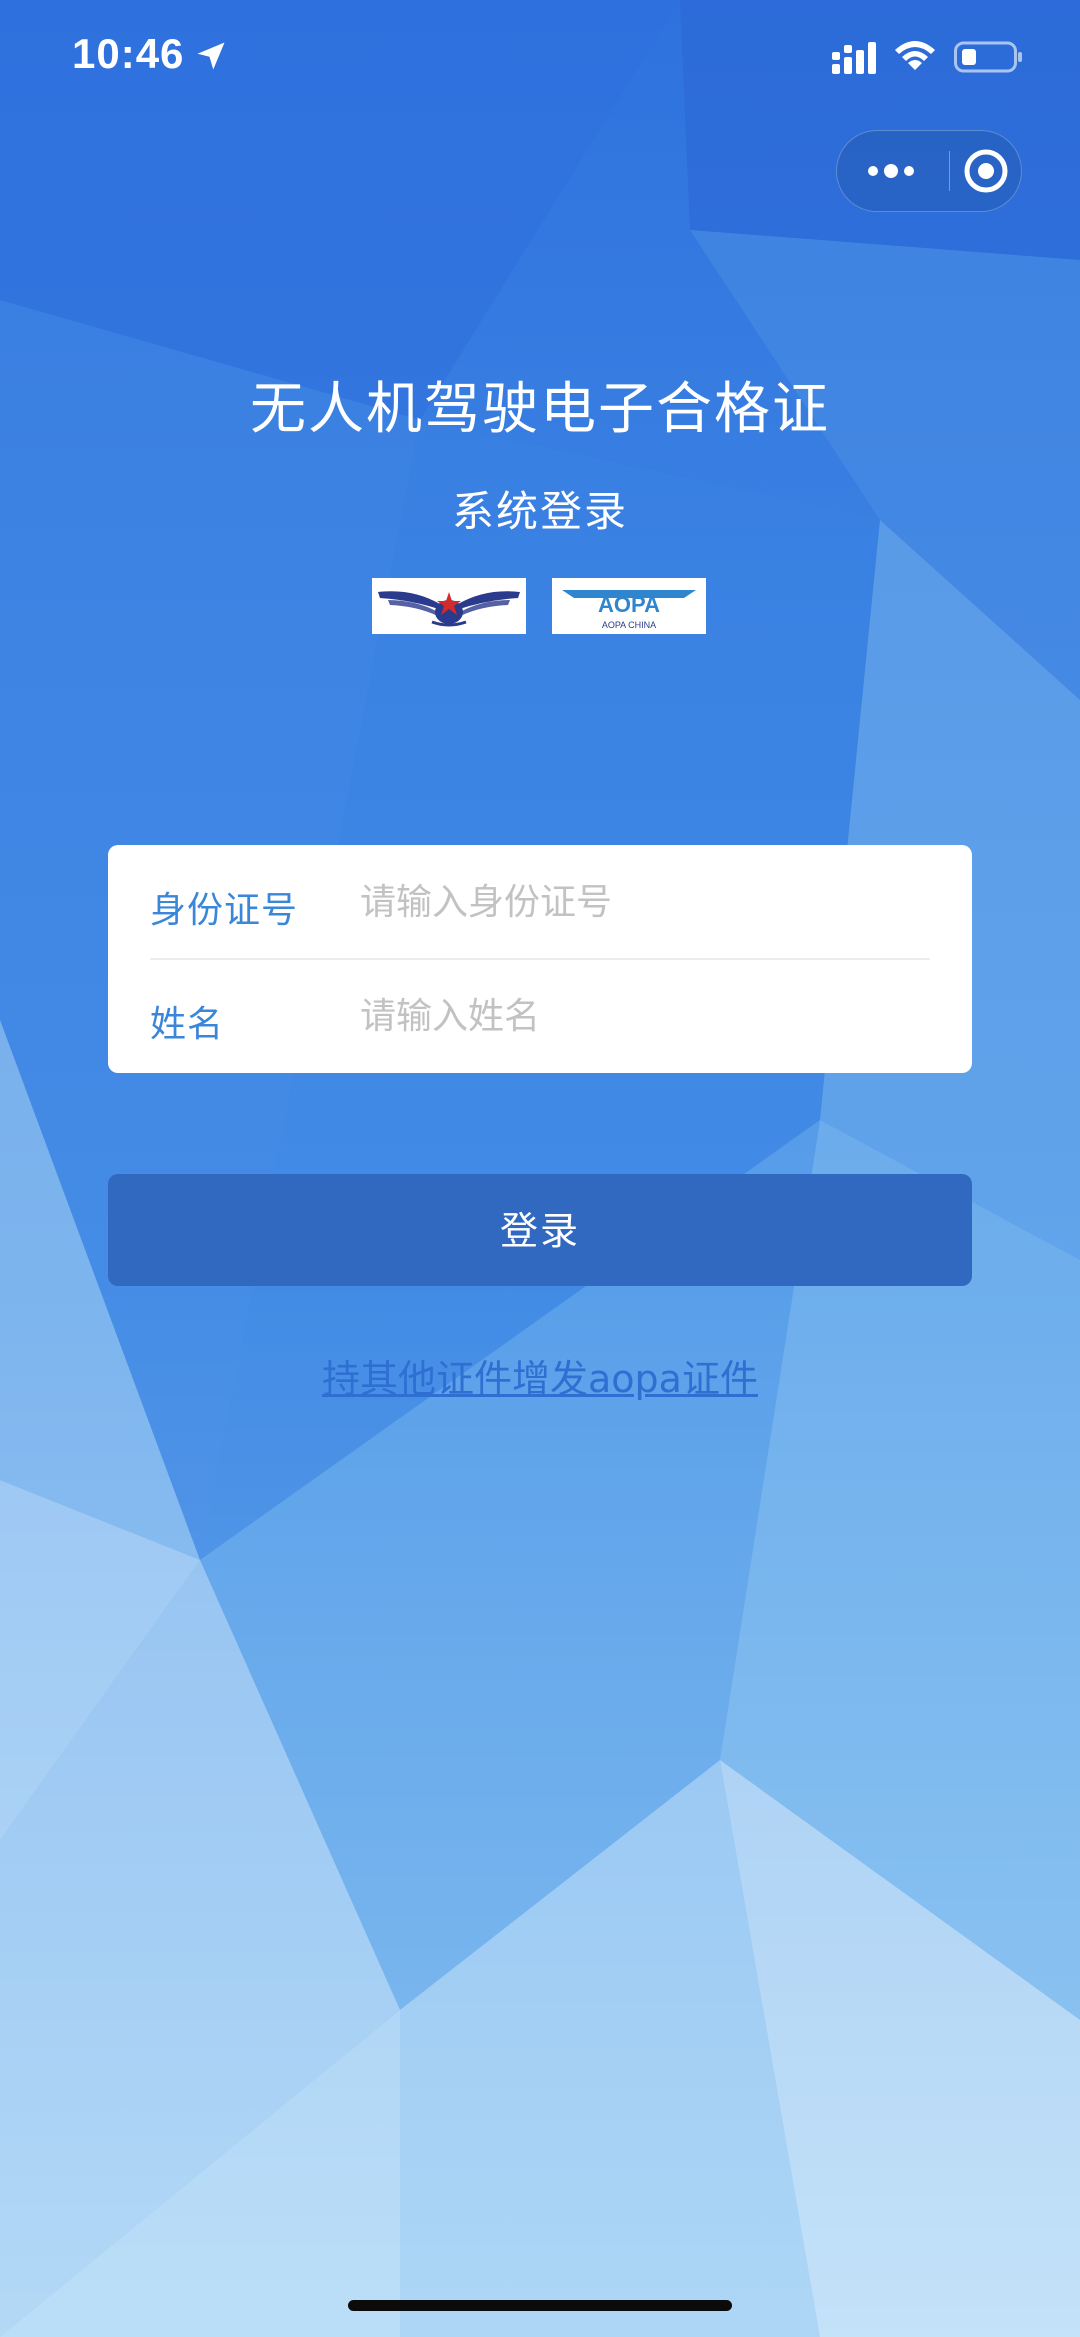  What do you see at coordinates (540, 1375) in the screenshot?
I see `other-certificate-link: 持其他证件增发aopa证件` at bounding box center [540, 1375].